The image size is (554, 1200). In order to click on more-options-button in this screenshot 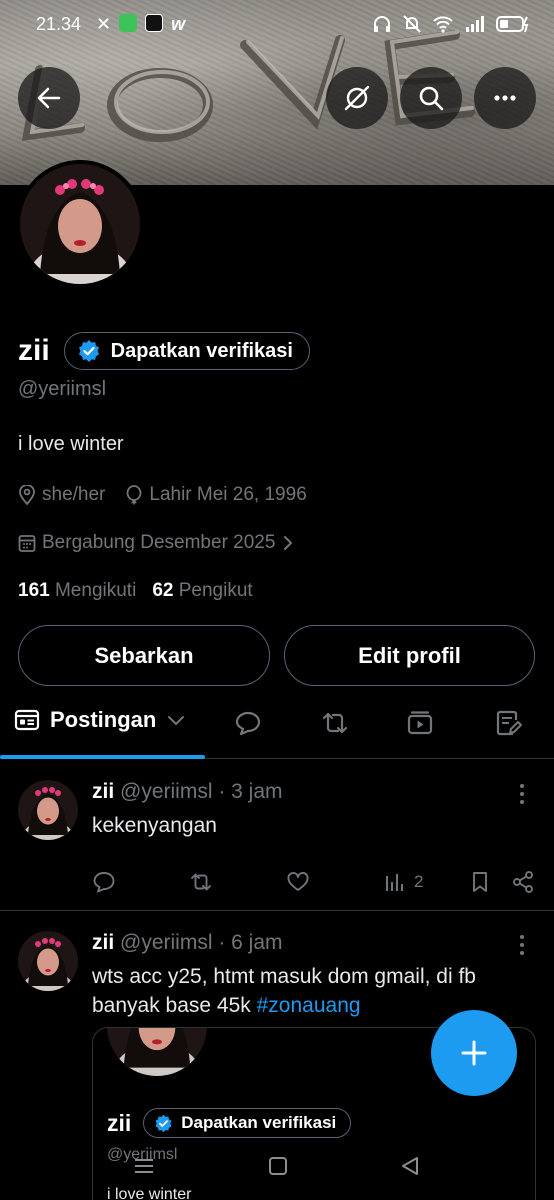, I will do `click(505, 98)`.